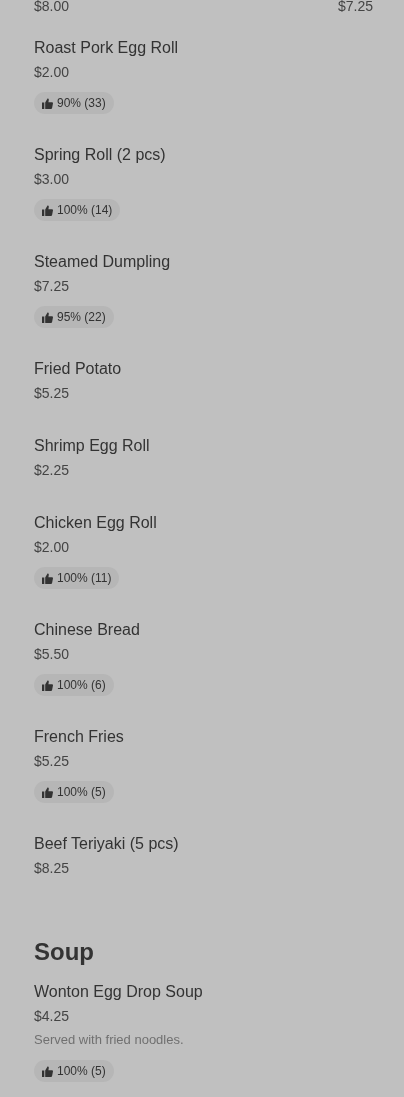 This screenshot has height=1097, width=404. What do you see at coordinates (52, 1016) in the screenshot?
I see `item-price: $4.25` at bounding box center [52, 1016].